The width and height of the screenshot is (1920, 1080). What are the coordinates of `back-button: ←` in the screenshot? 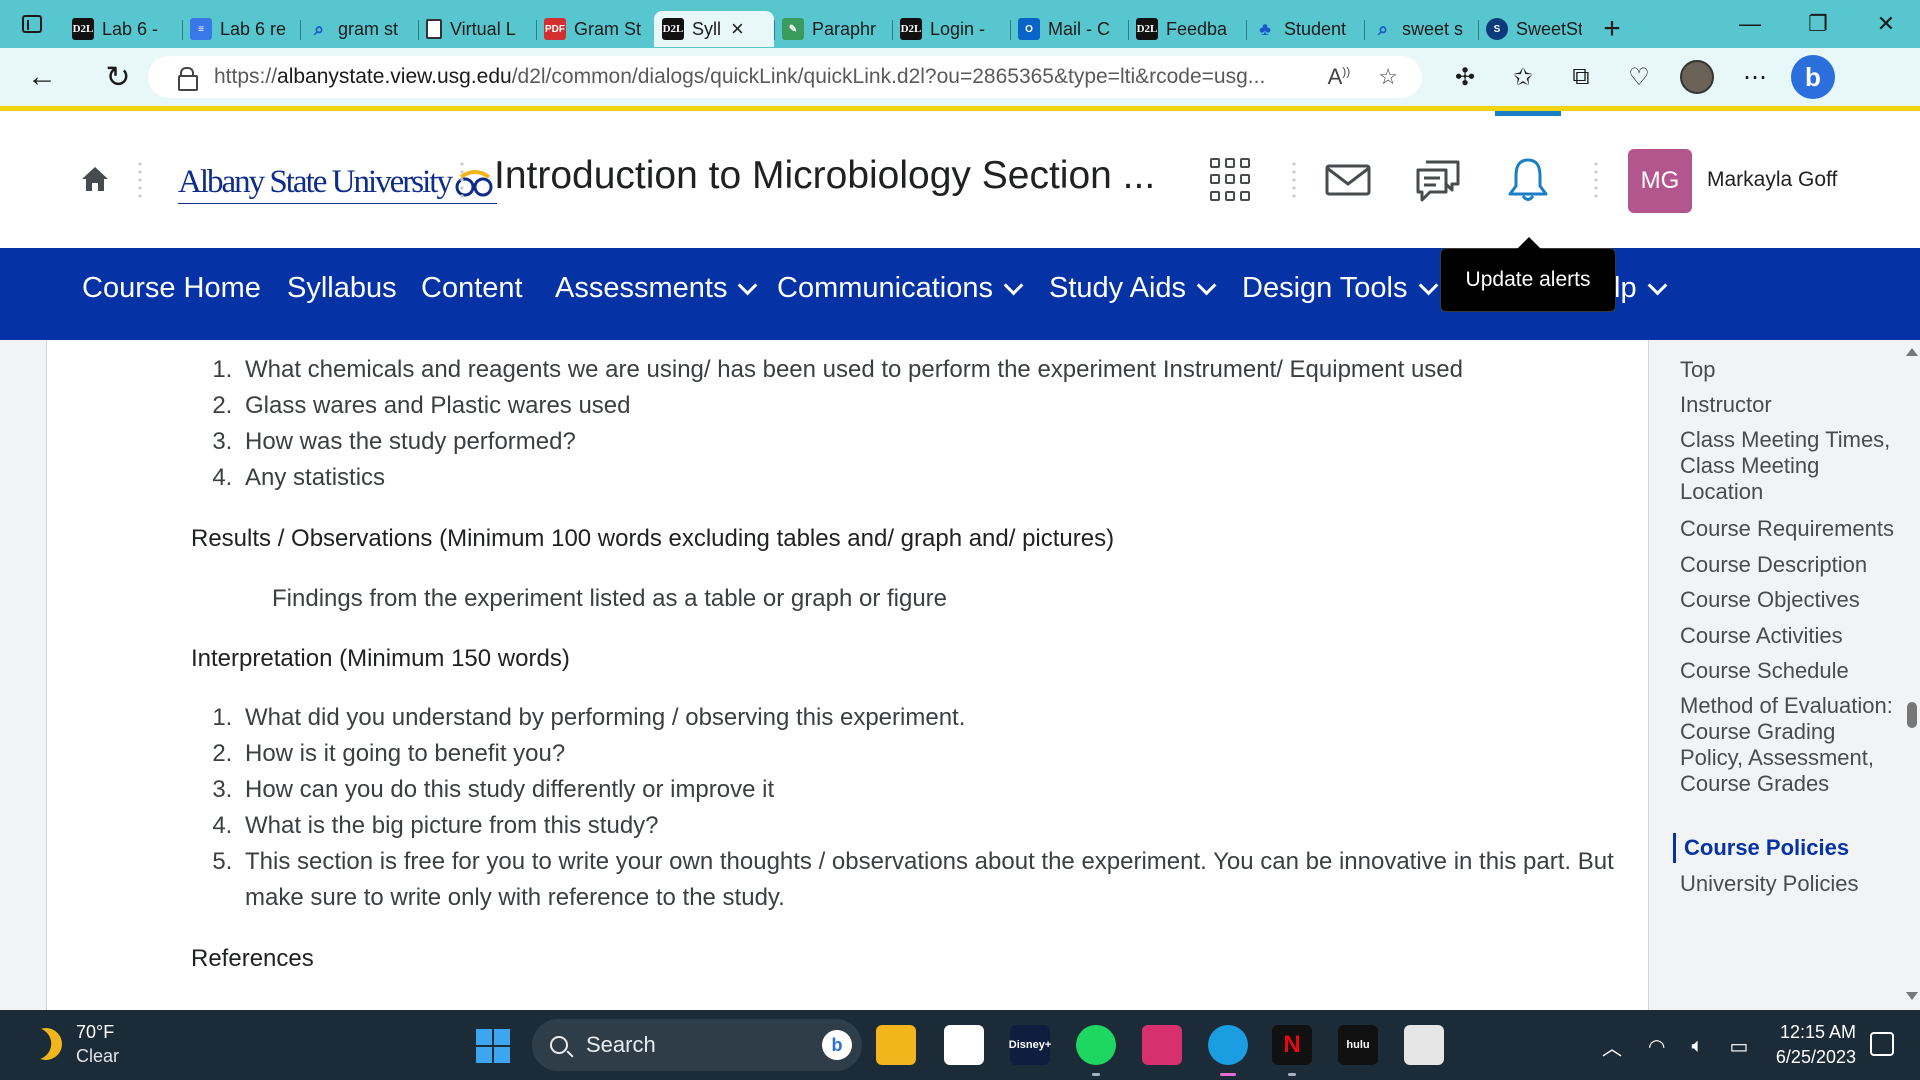 It's located at (42, 77).